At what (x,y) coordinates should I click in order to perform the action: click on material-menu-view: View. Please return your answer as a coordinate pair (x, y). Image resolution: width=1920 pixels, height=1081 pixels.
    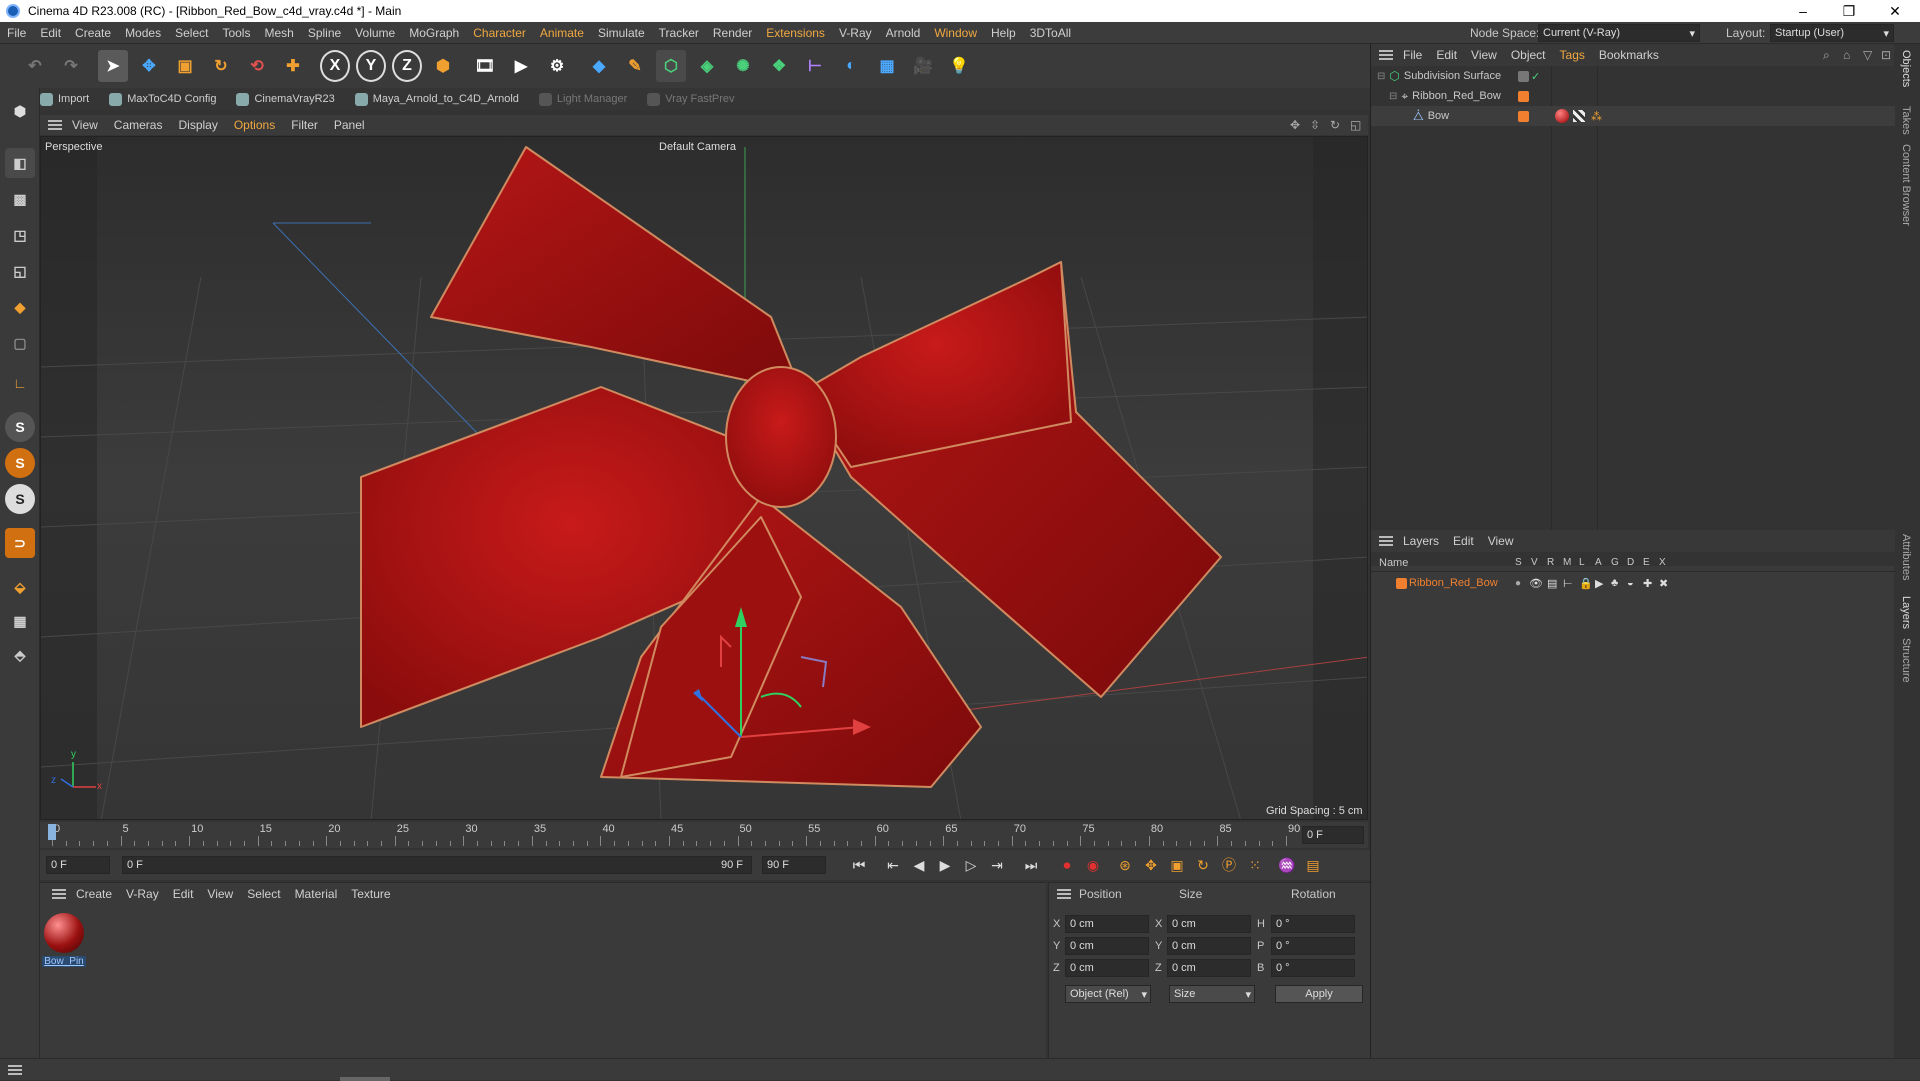
    Looking at the image, I should click on (220, 894).